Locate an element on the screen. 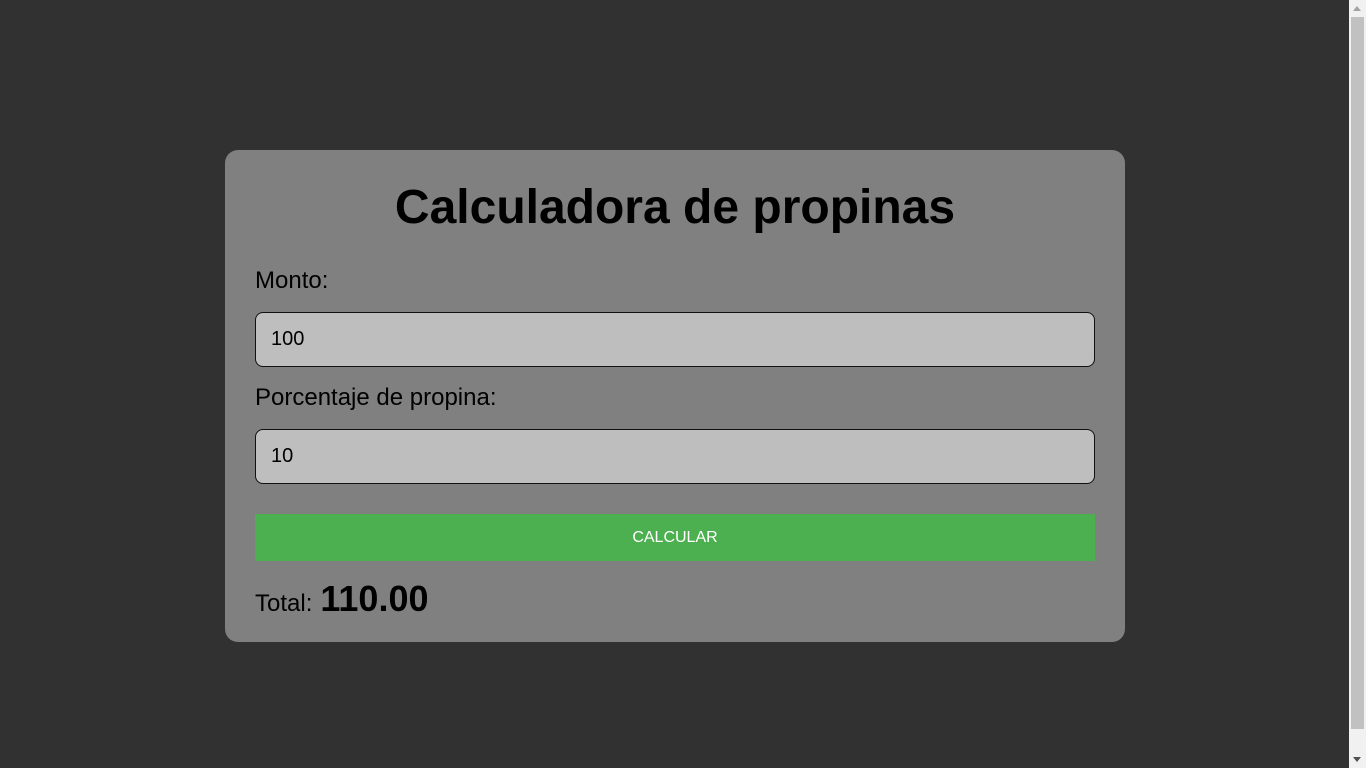 The height and width of the screenshot is (768, 1366). amount-input is located at coordinates (675, 339).